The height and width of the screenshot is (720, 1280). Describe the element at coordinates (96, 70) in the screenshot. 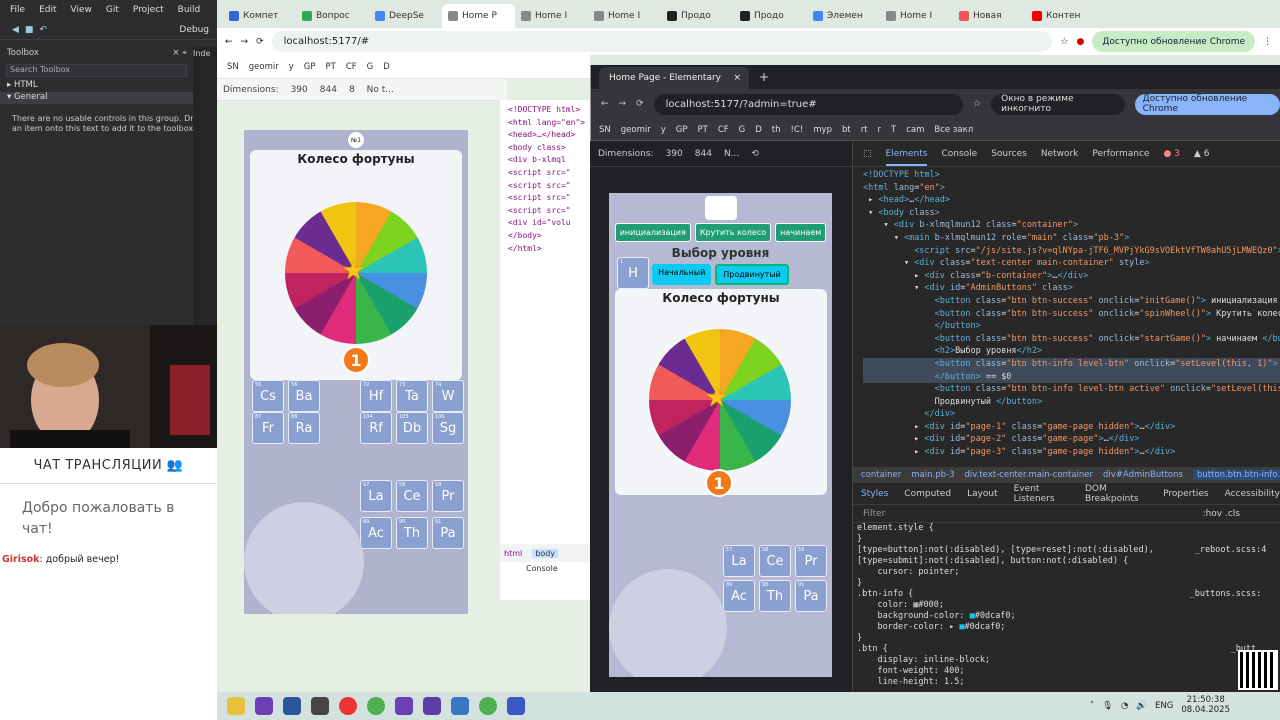

I see `toolbox-search-input: Search Toolbox` at that location.